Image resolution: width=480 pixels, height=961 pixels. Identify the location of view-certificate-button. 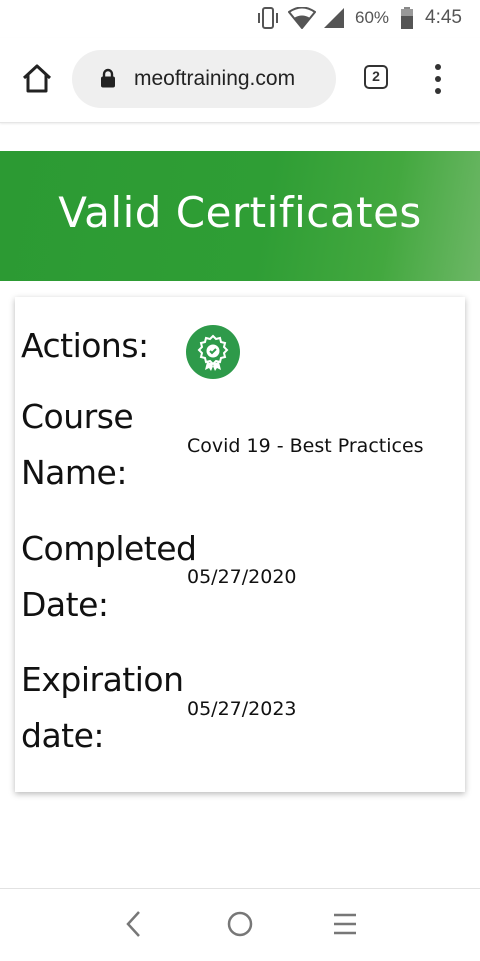
(213, 352).